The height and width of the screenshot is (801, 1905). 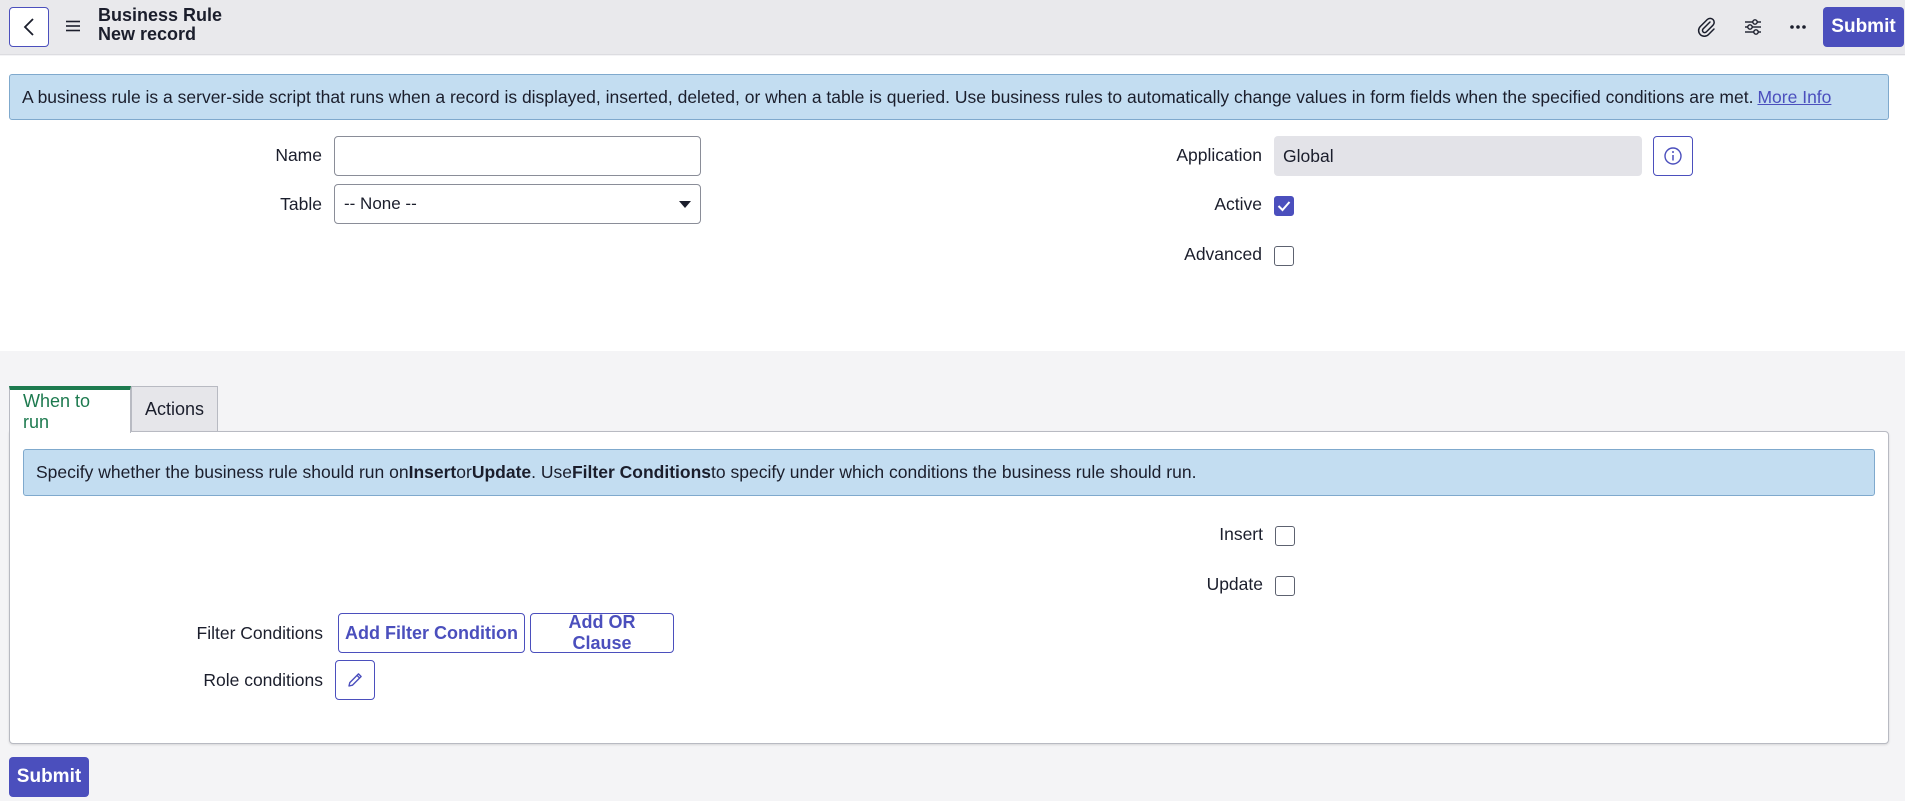 What do you see at coordinates (464, 472) in the screenshot?
I see `banner-text-part: or` at bounding box center [464, 472].